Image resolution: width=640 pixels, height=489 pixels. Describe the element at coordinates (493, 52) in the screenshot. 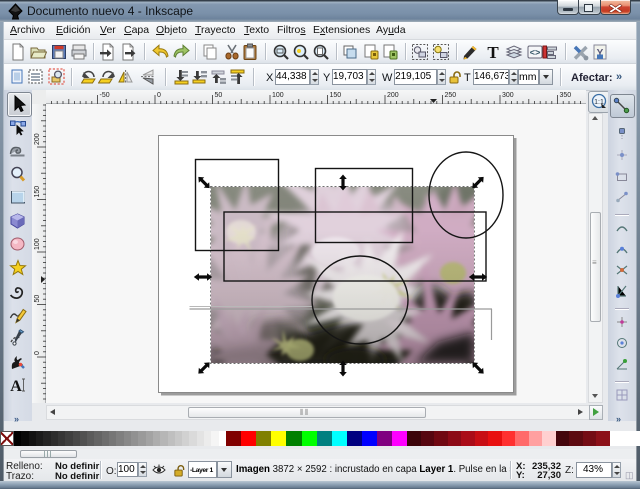

I see `svg-text: T` at that location.